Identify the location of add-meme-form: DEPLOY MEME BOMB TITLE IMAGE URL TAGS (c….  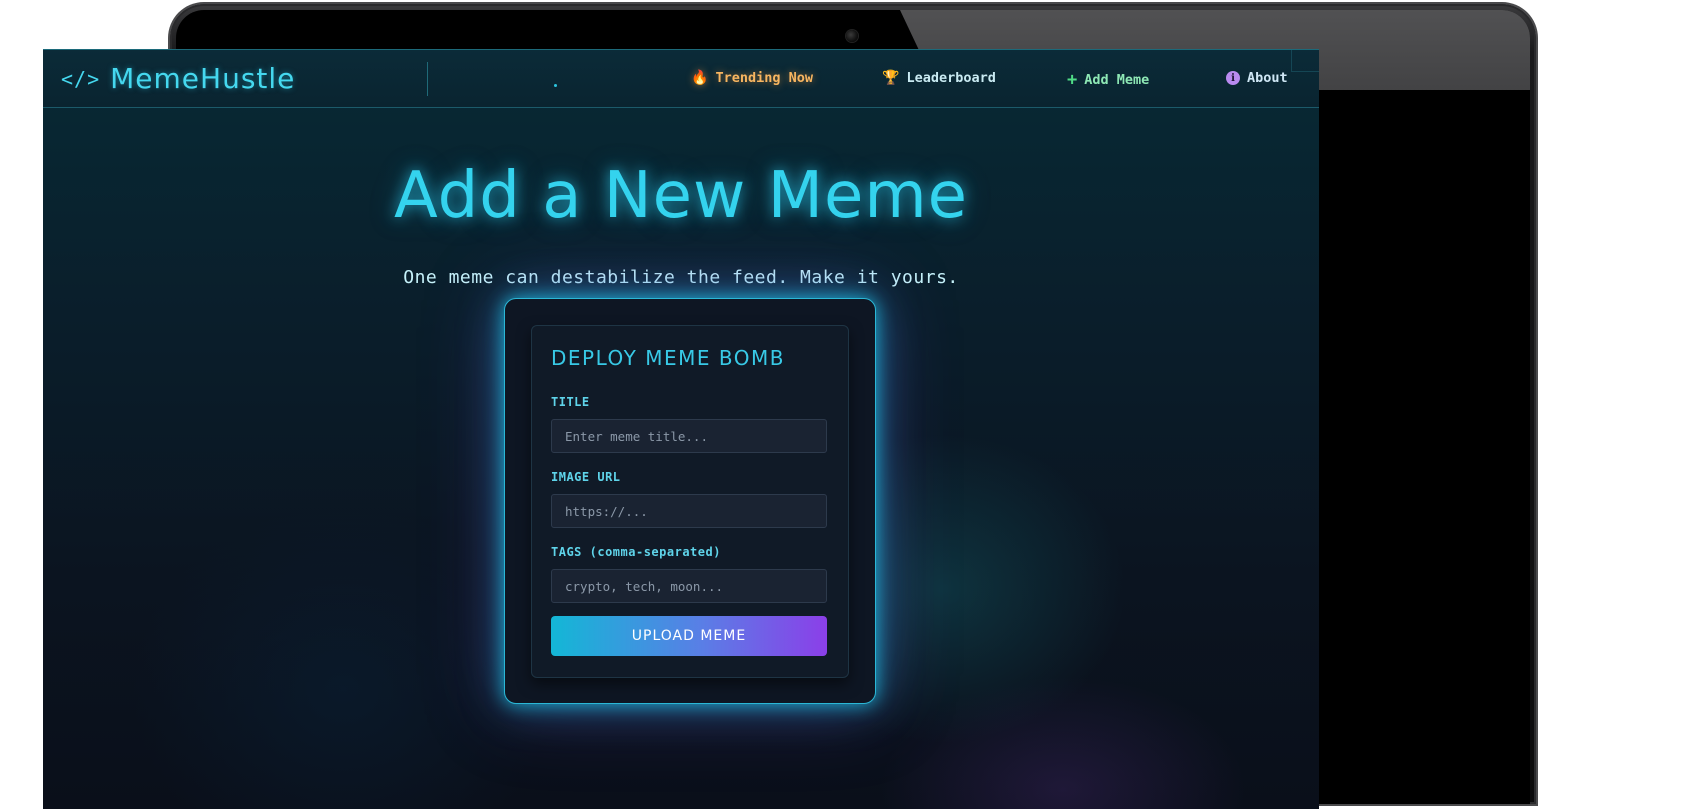
(690, 501).